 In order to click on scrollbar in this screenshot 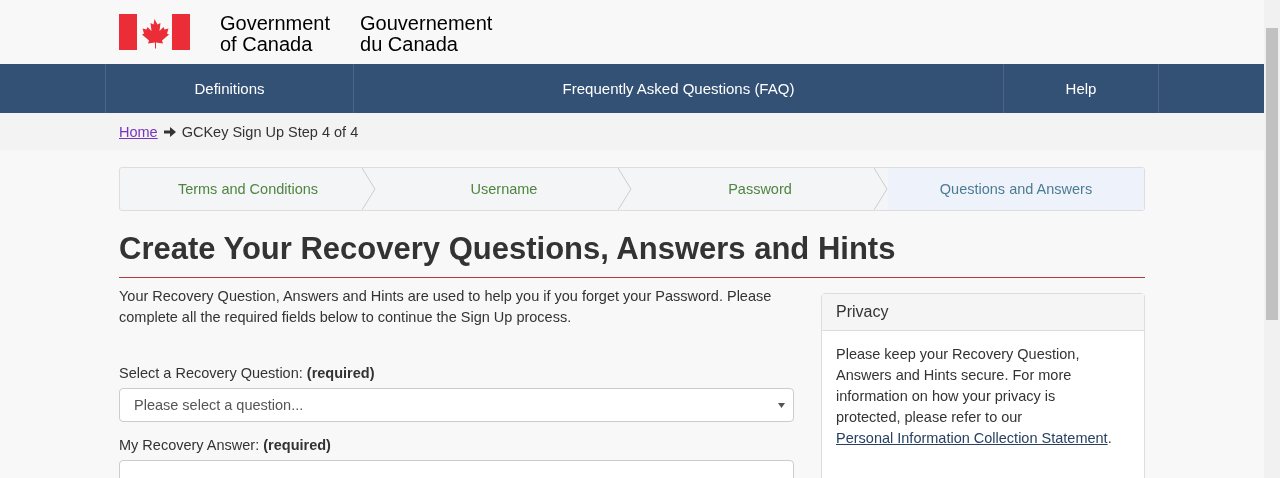, I will do `click(1272, 239)`.